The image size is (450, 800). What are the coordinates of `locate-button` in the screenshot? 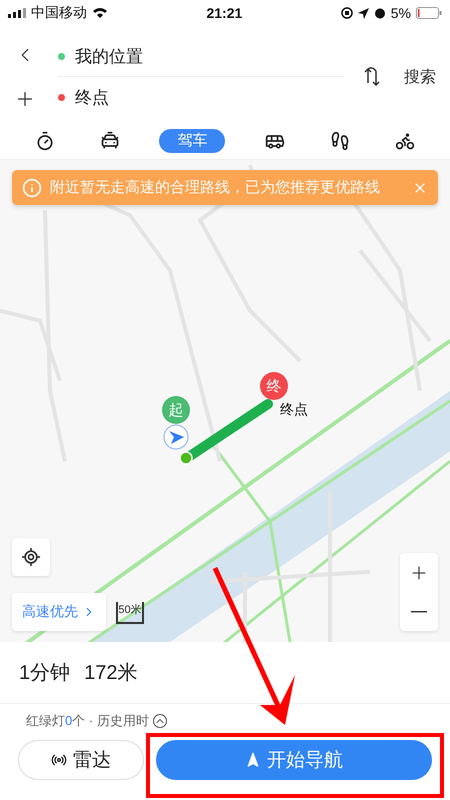 It's located at (31, 557).